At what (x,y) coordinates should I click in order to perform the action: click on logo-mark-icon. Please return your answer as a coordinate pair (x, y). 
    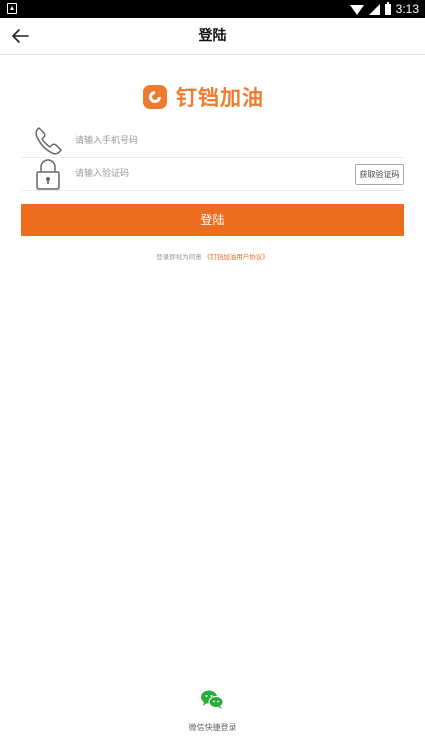
    Looking at the image, I should click on (155, 97).